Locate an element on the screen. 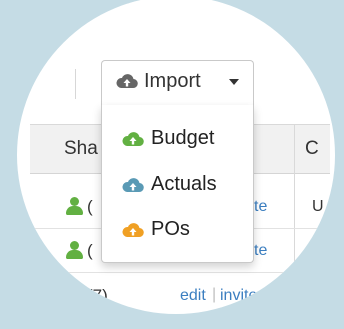 The width and height of the screenshot is (344, 329). menu-item-pos: POs is located at coordinates (170, 229).